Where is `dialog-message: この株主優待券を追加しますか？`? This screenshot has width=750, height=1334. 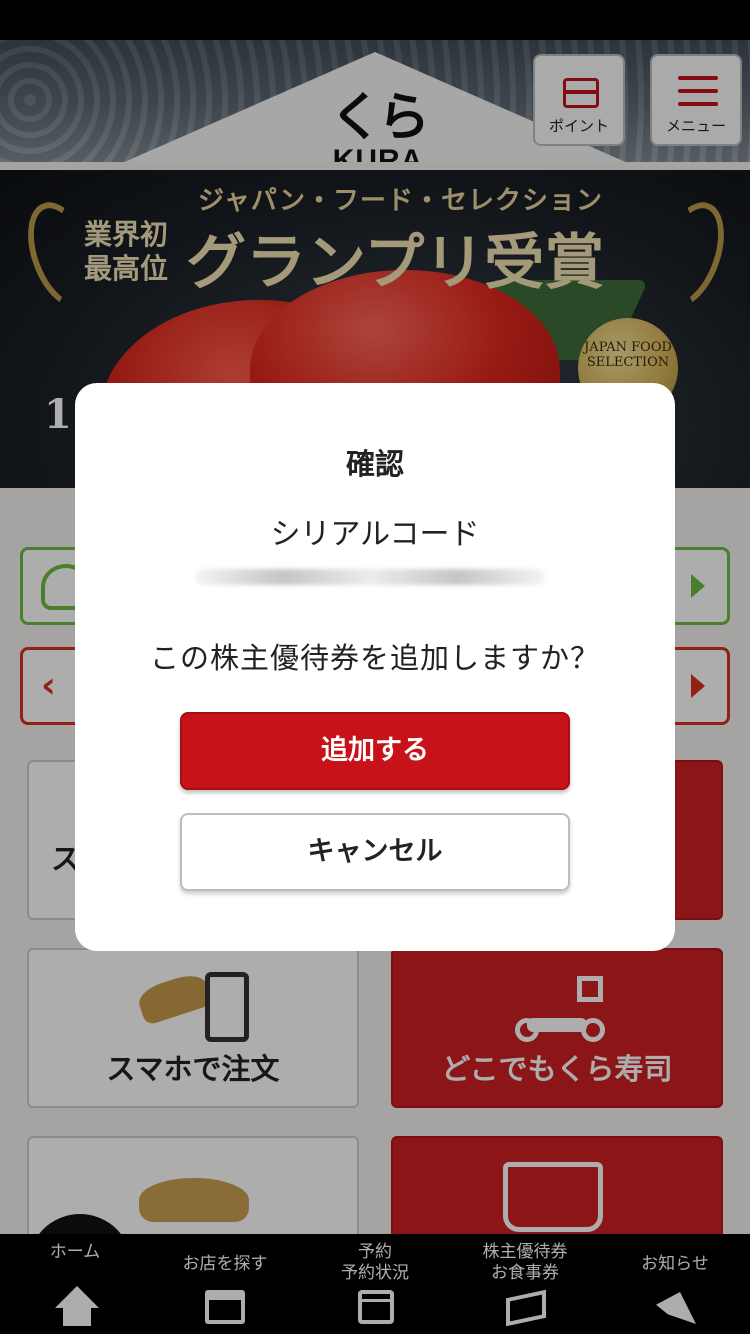 dialog-message: この株主優待券を追加しますか？ is located at coordinates (374, 658).